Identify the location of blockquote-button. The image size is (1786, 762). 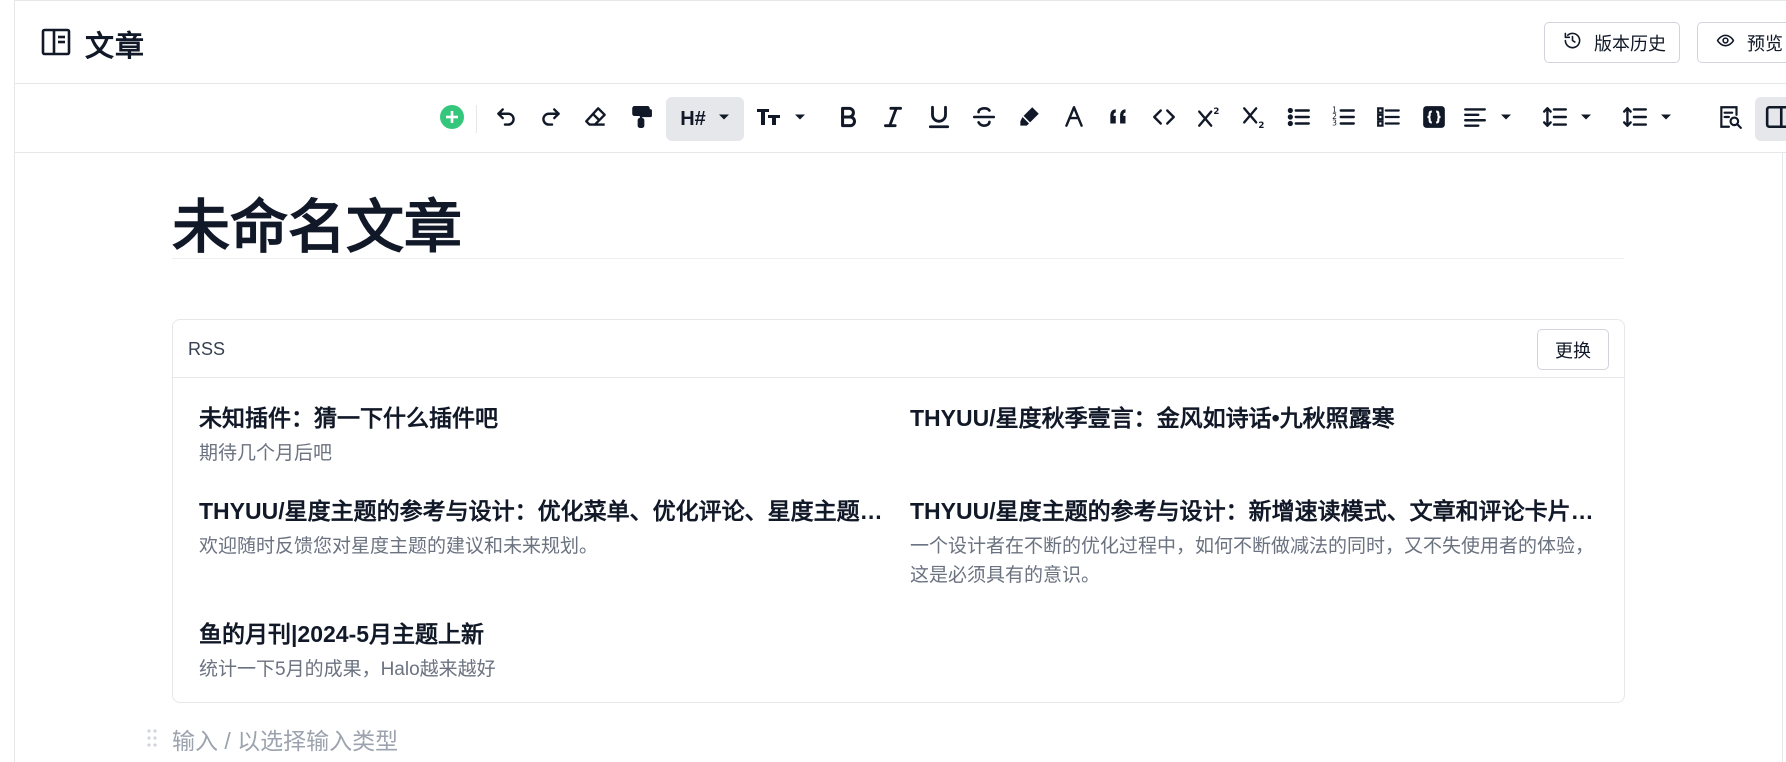
(1119, 119).